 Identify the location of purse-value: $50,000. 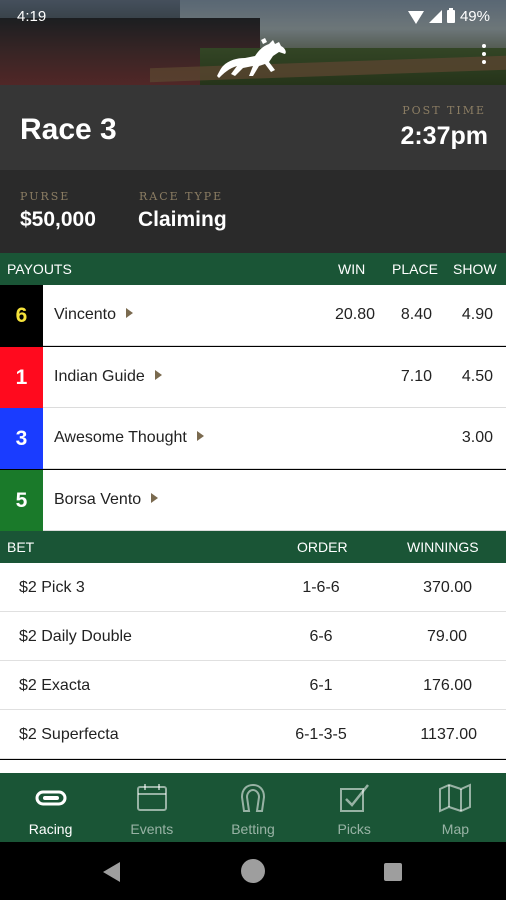
(58, 219).